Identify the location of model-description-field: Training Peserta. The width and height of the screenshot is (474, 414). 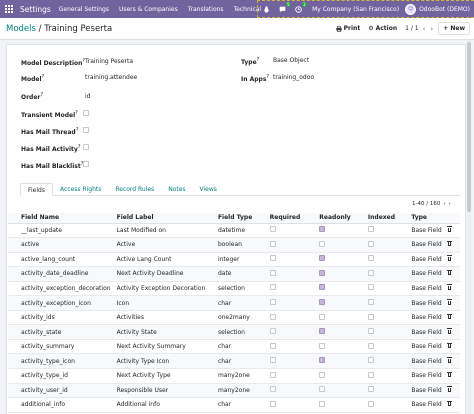
(109, 61).